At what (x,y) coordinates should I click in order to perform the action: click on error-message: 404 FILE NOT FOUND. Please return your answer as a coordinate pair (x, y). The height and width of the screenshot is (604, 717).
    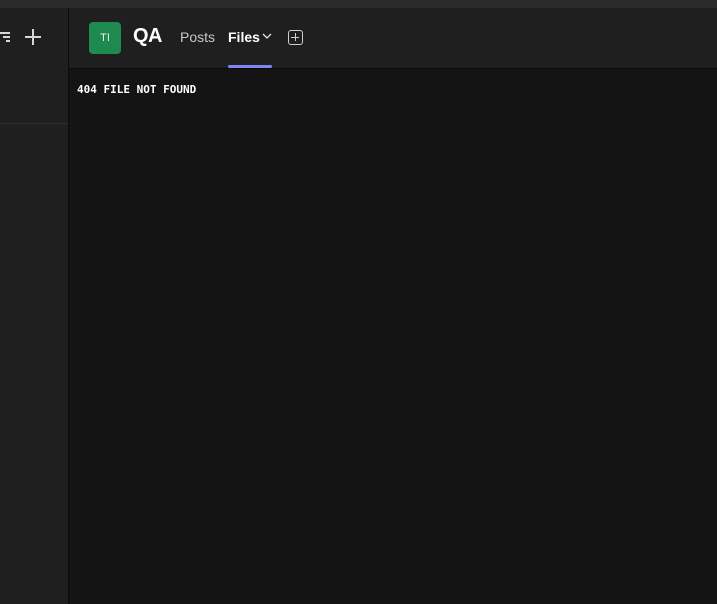
    Looking at the image, I should click on (137, 89).